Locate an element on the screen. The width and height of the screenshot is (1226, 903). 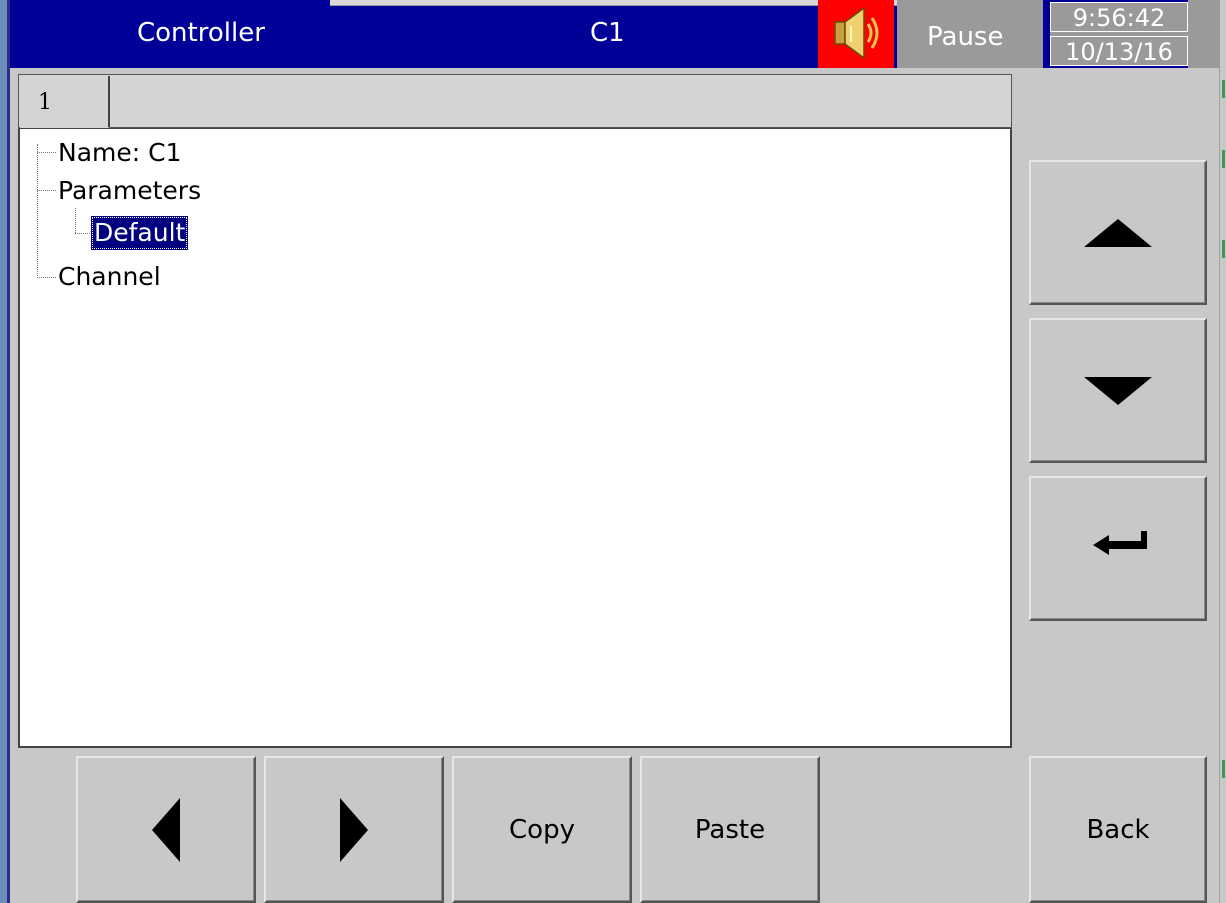
tree-item-name: Name: C1 is located at coordinates (120, 153).